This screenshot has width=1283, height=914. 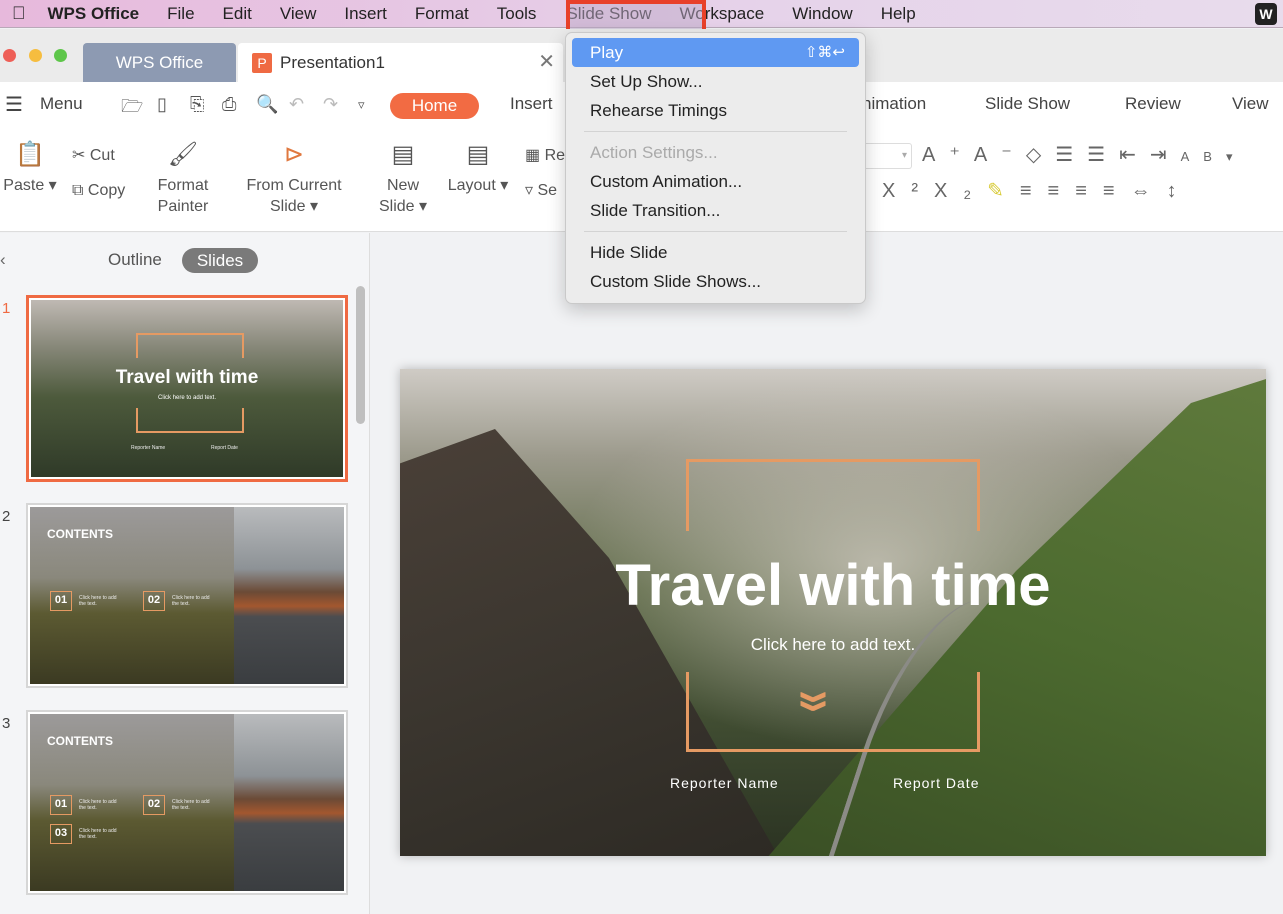 What do you see at coordinates (183, 206) in the screenshot?
I see `format-painter-label-2: Painter` at bounding box center [183, 206].